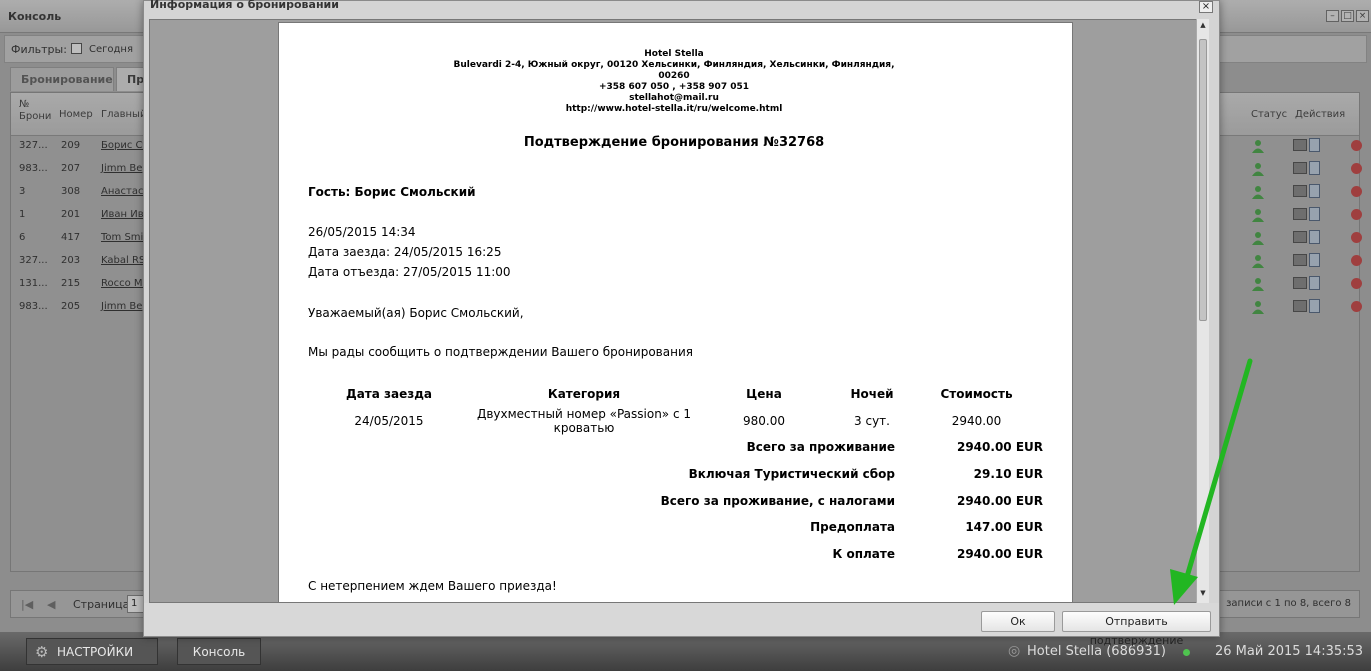  Describe the element at coordinates (777, 501) in the screenshot. I see `total-with-taxes-label: Всего за проживание, с налогами` at that location.